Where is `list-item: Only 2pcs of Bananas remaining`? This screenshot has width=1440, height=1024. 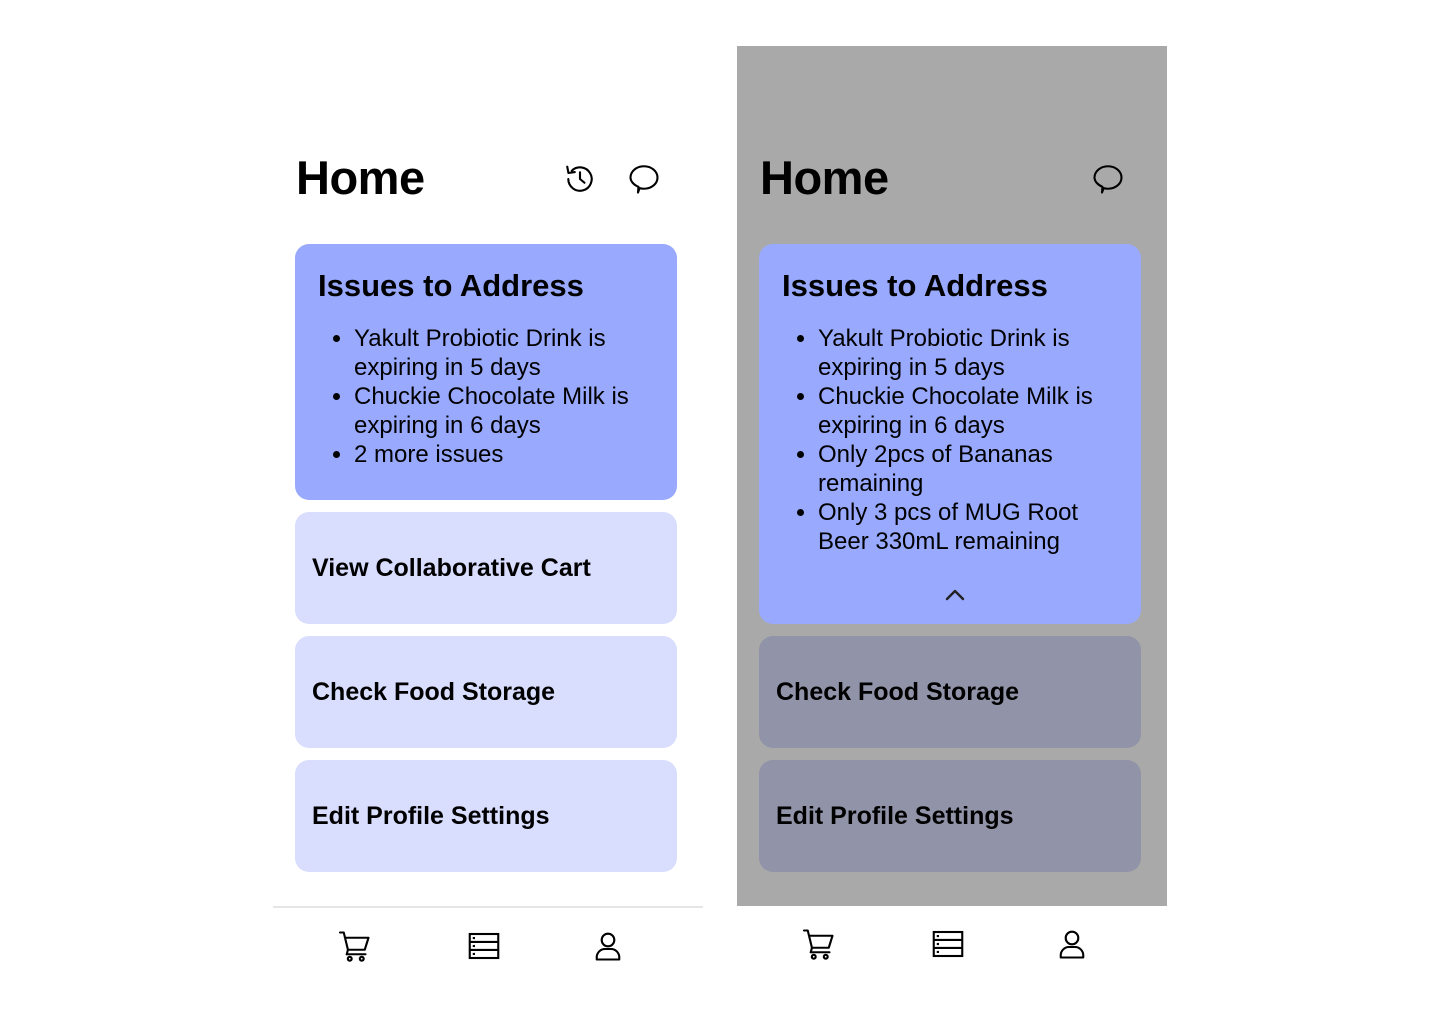 list-item: Only 2pcs of Bananas remaining is located at coordinates (969, 469).